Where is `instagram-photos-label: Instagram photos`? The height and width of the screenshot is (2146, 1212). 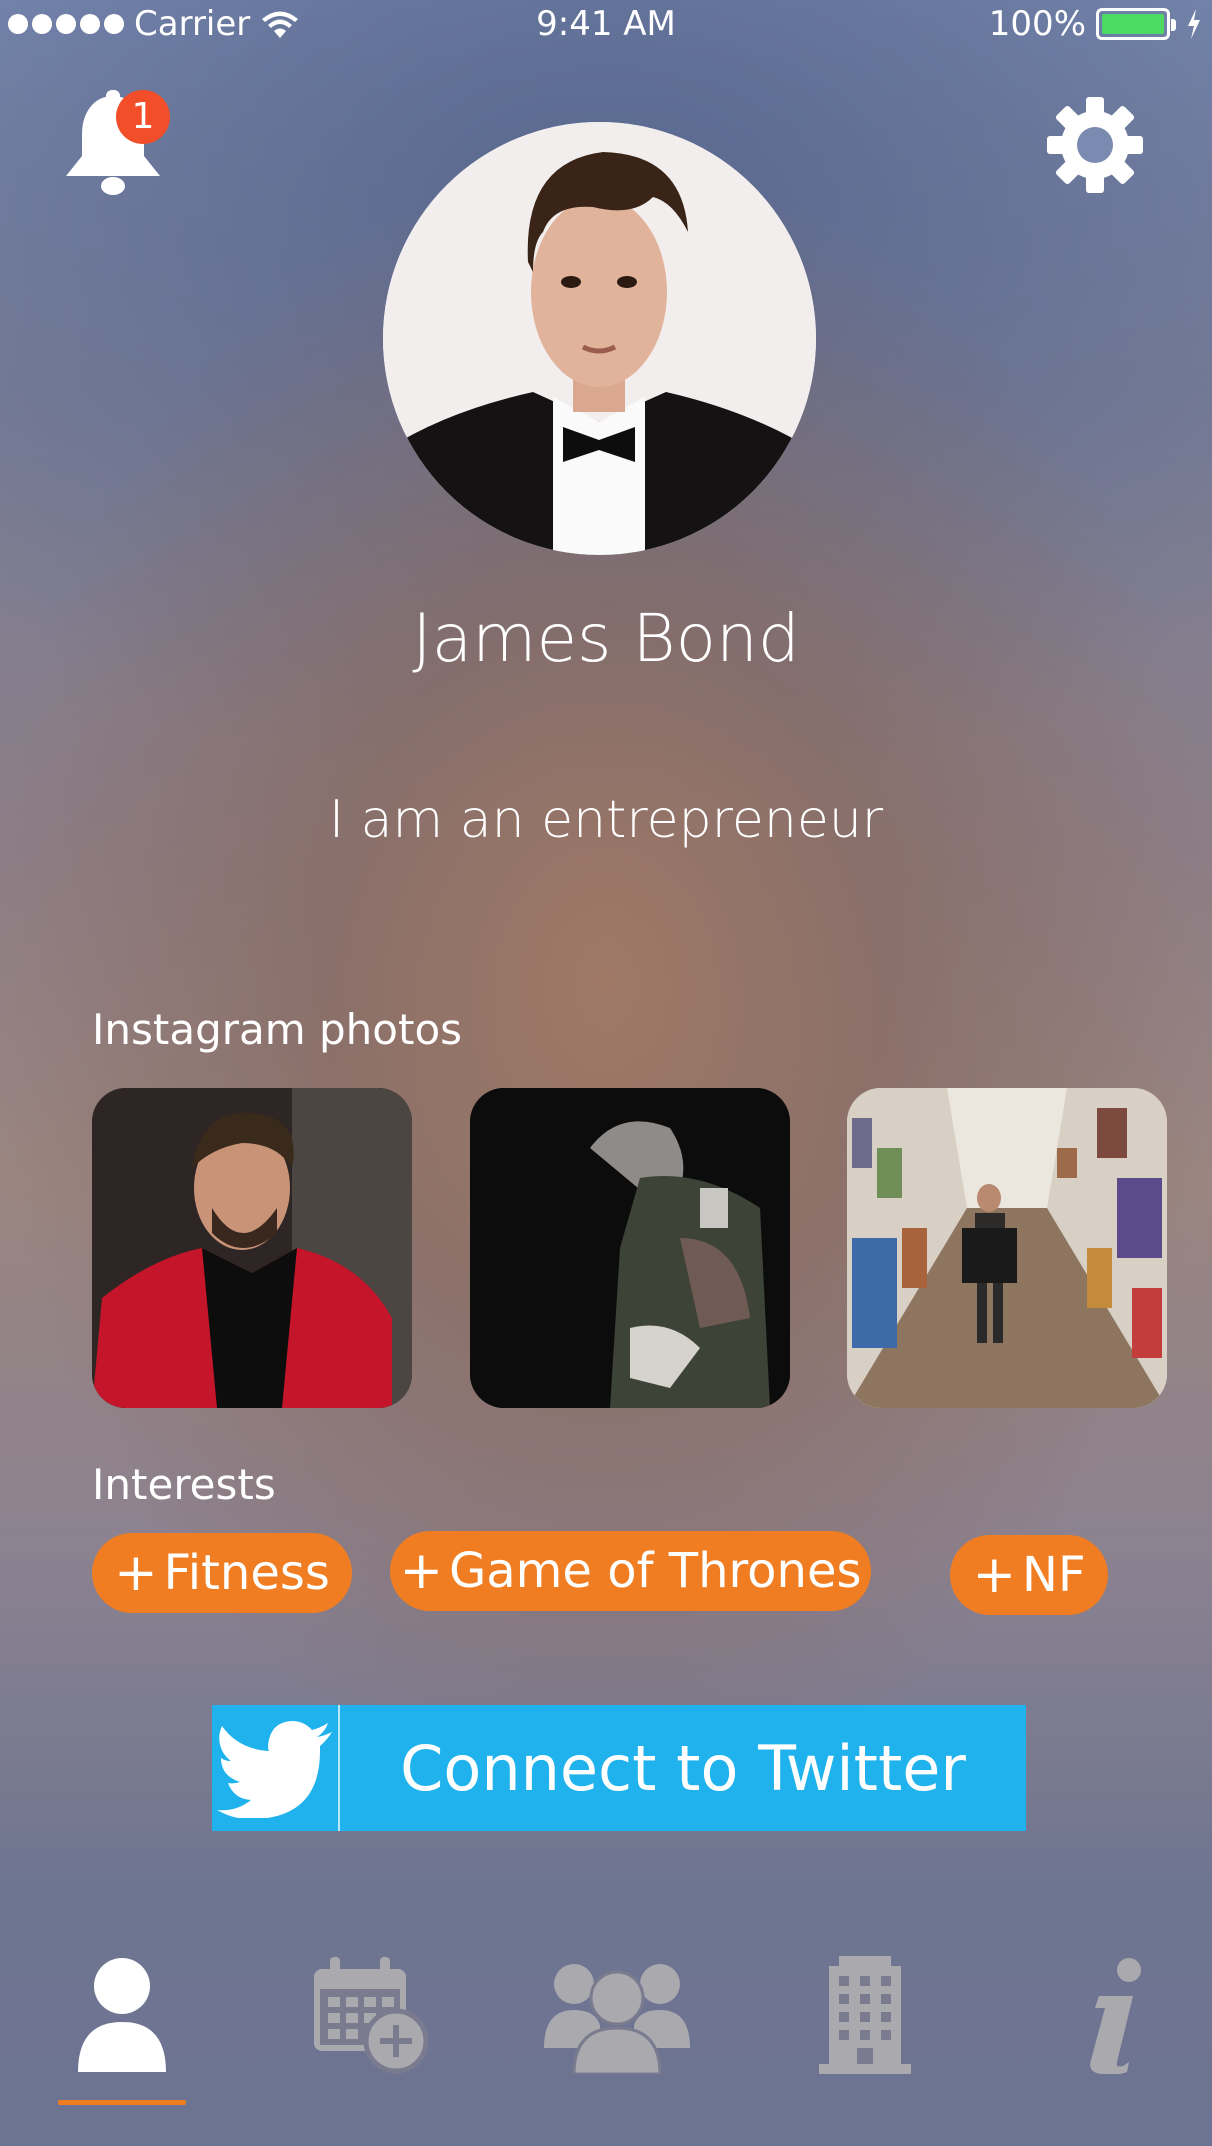 instagram-photos-label: Instagram photos is located at coordinates (277, 1029).